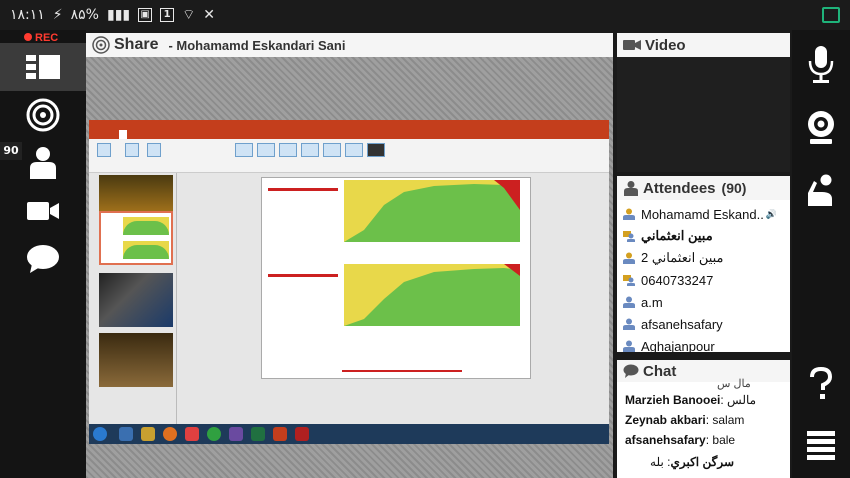  I want to click on attendees-button, so click(43, 163).